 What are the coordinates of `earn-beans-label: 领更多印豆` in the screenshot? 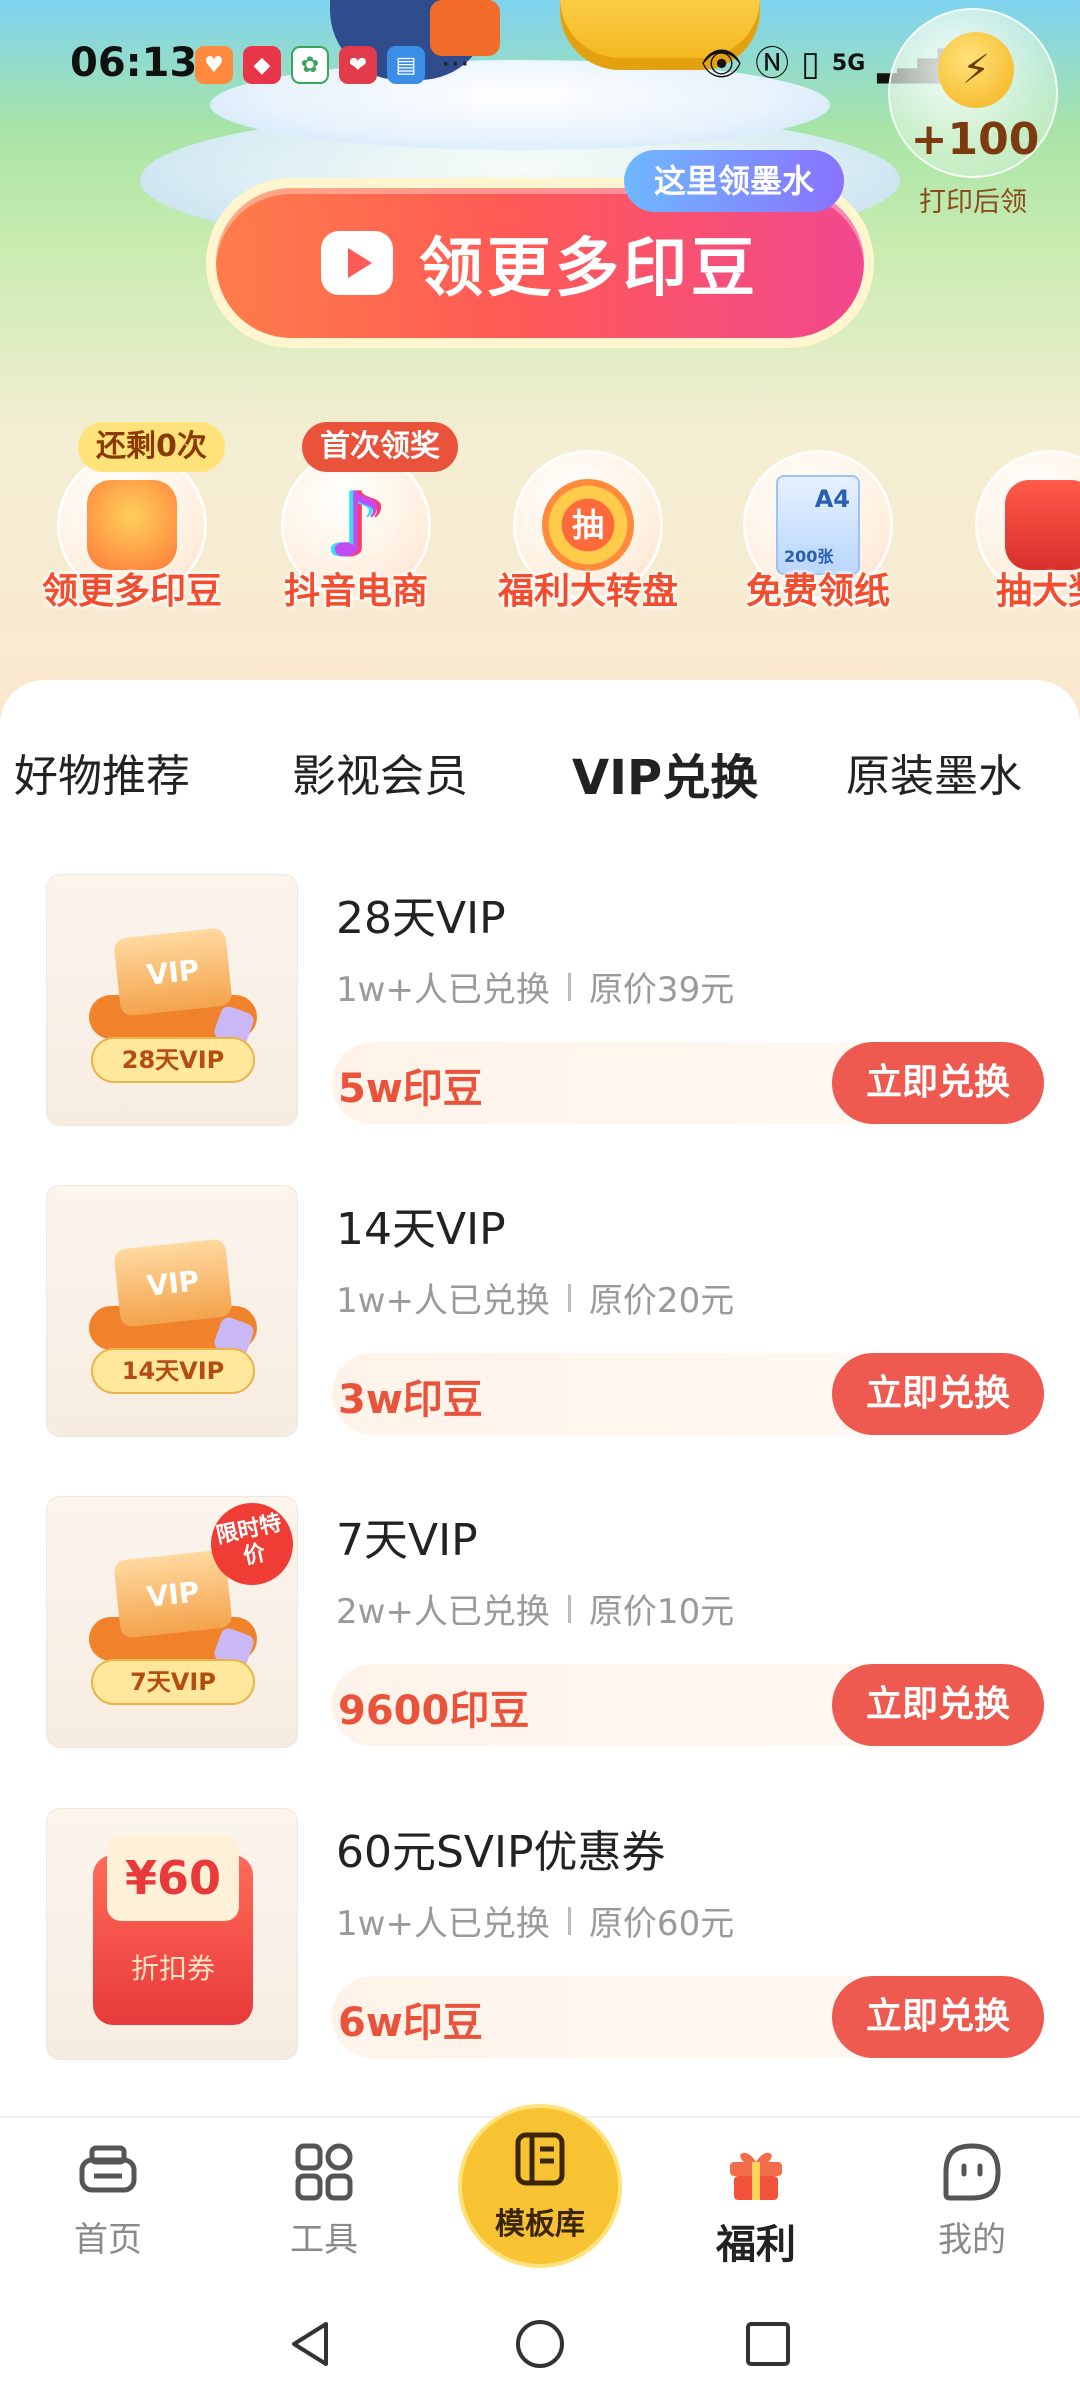 It's located at (589, 269).